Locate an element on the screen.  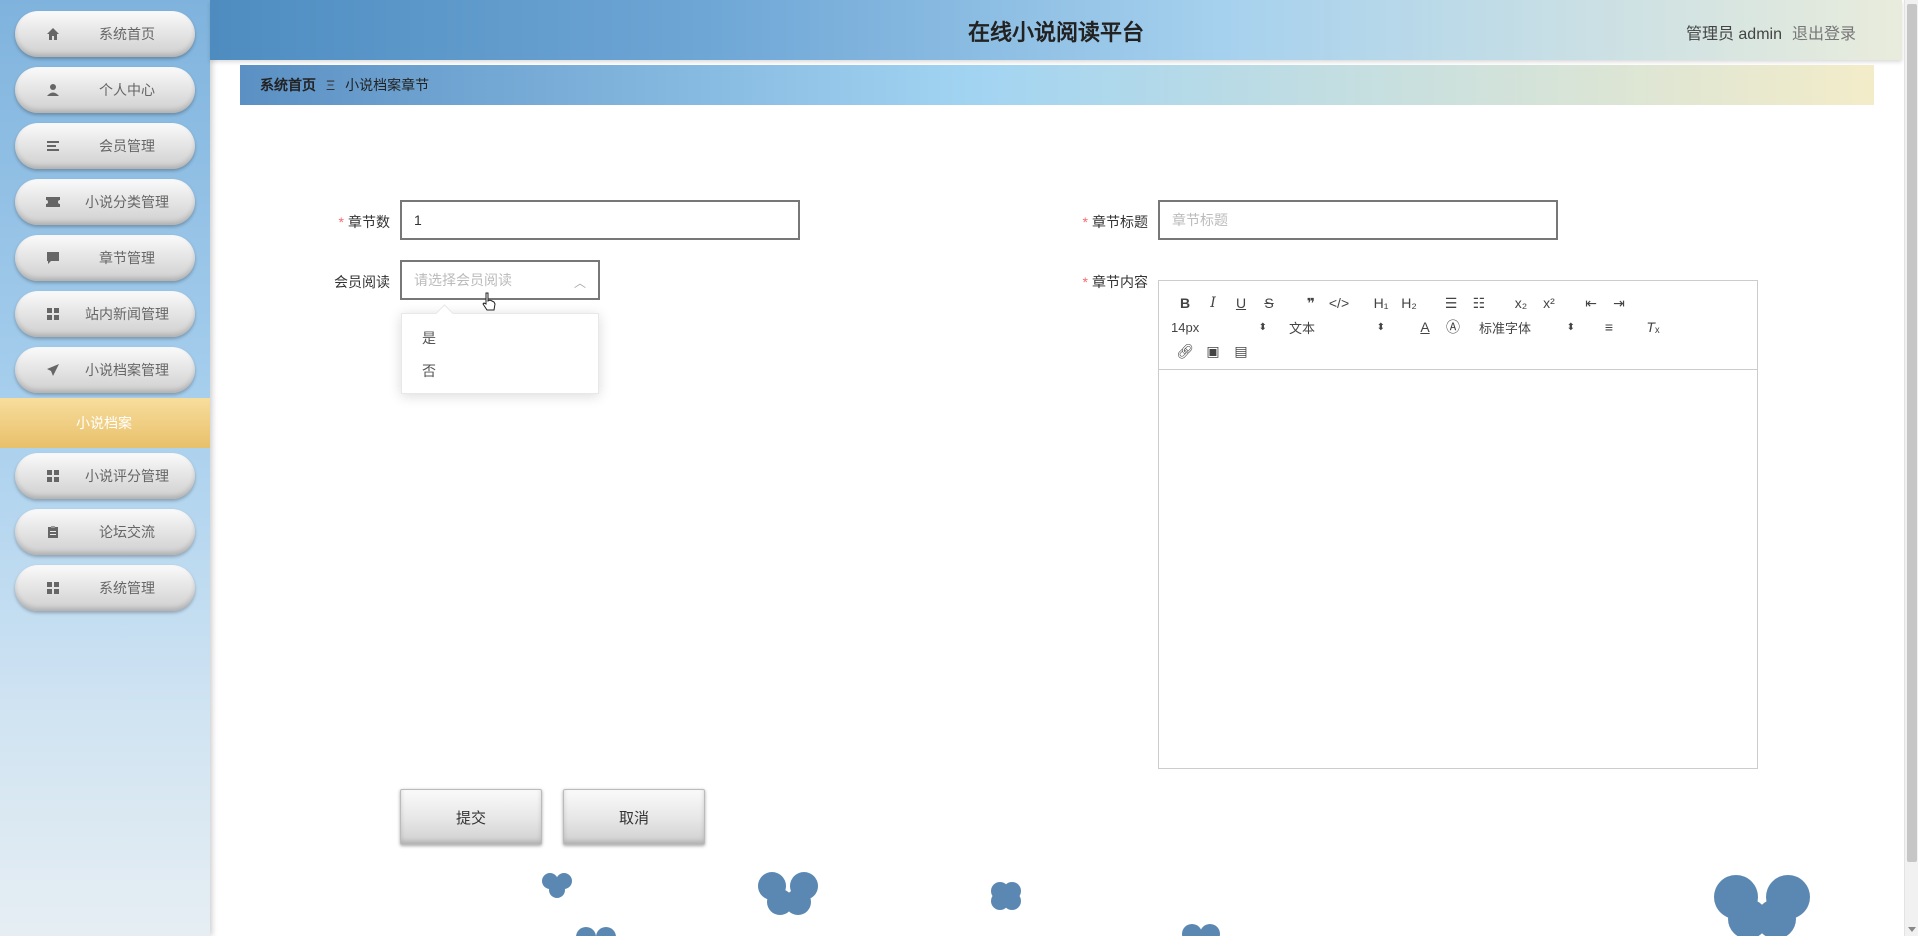
sidebar-forum-button: 论坛交流 is located at coordinates (105, 532).